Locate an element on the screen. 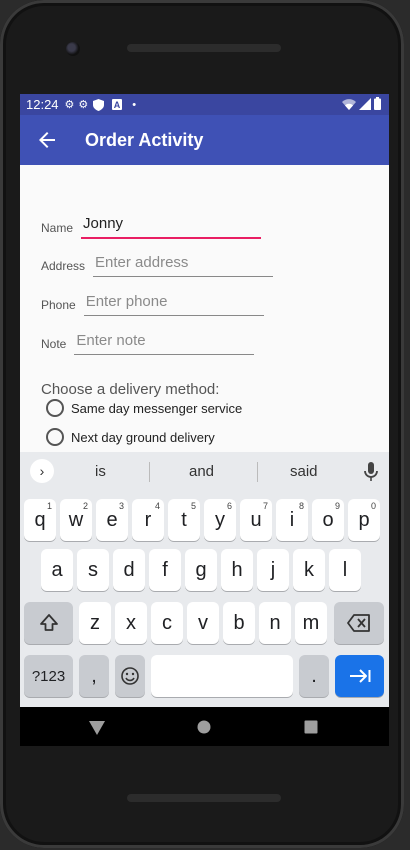 This screenshot has width=410, height=850. shield-icon is located at coordinates (99, 104).